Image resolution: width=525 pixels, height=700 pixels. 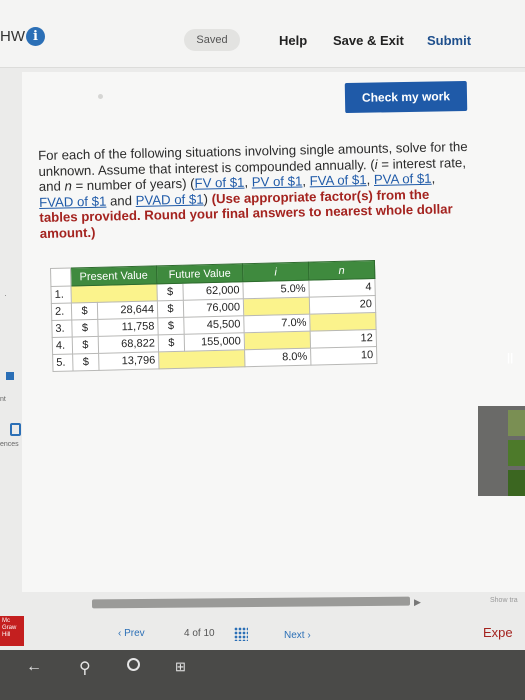 What do you see at coordinates (35, 36) in the screenshot?
I see `info-icon: i` at bounding box center [35, 36].